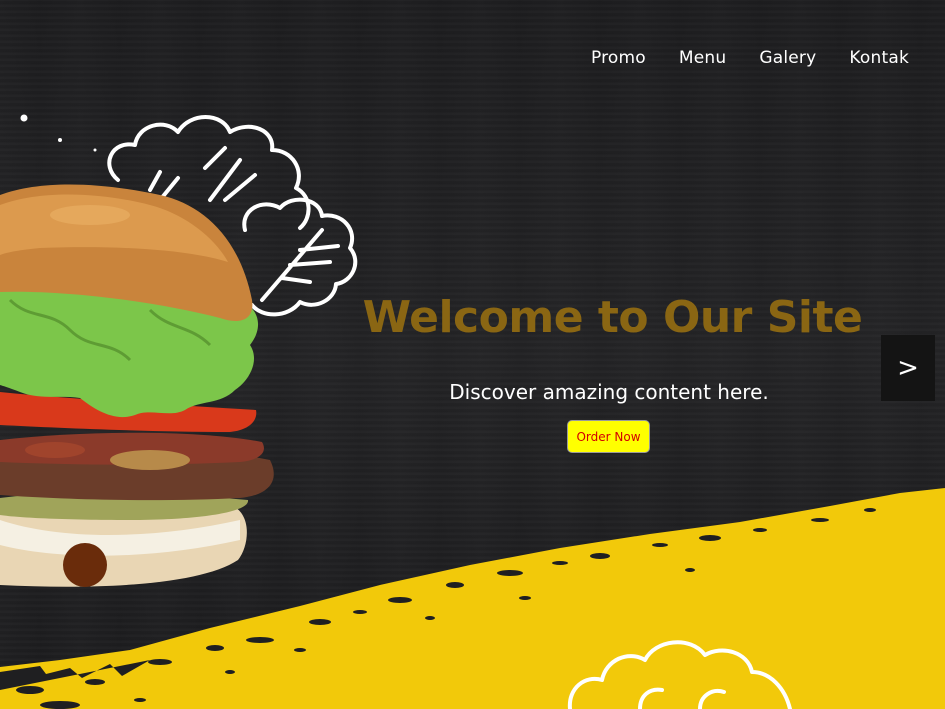 This screenshot has height=709, width=945. What do you see at coordinates (787, 58) in the screenshot?
I see `nav-item-galery: Galery` at bounding box center [787, 58].